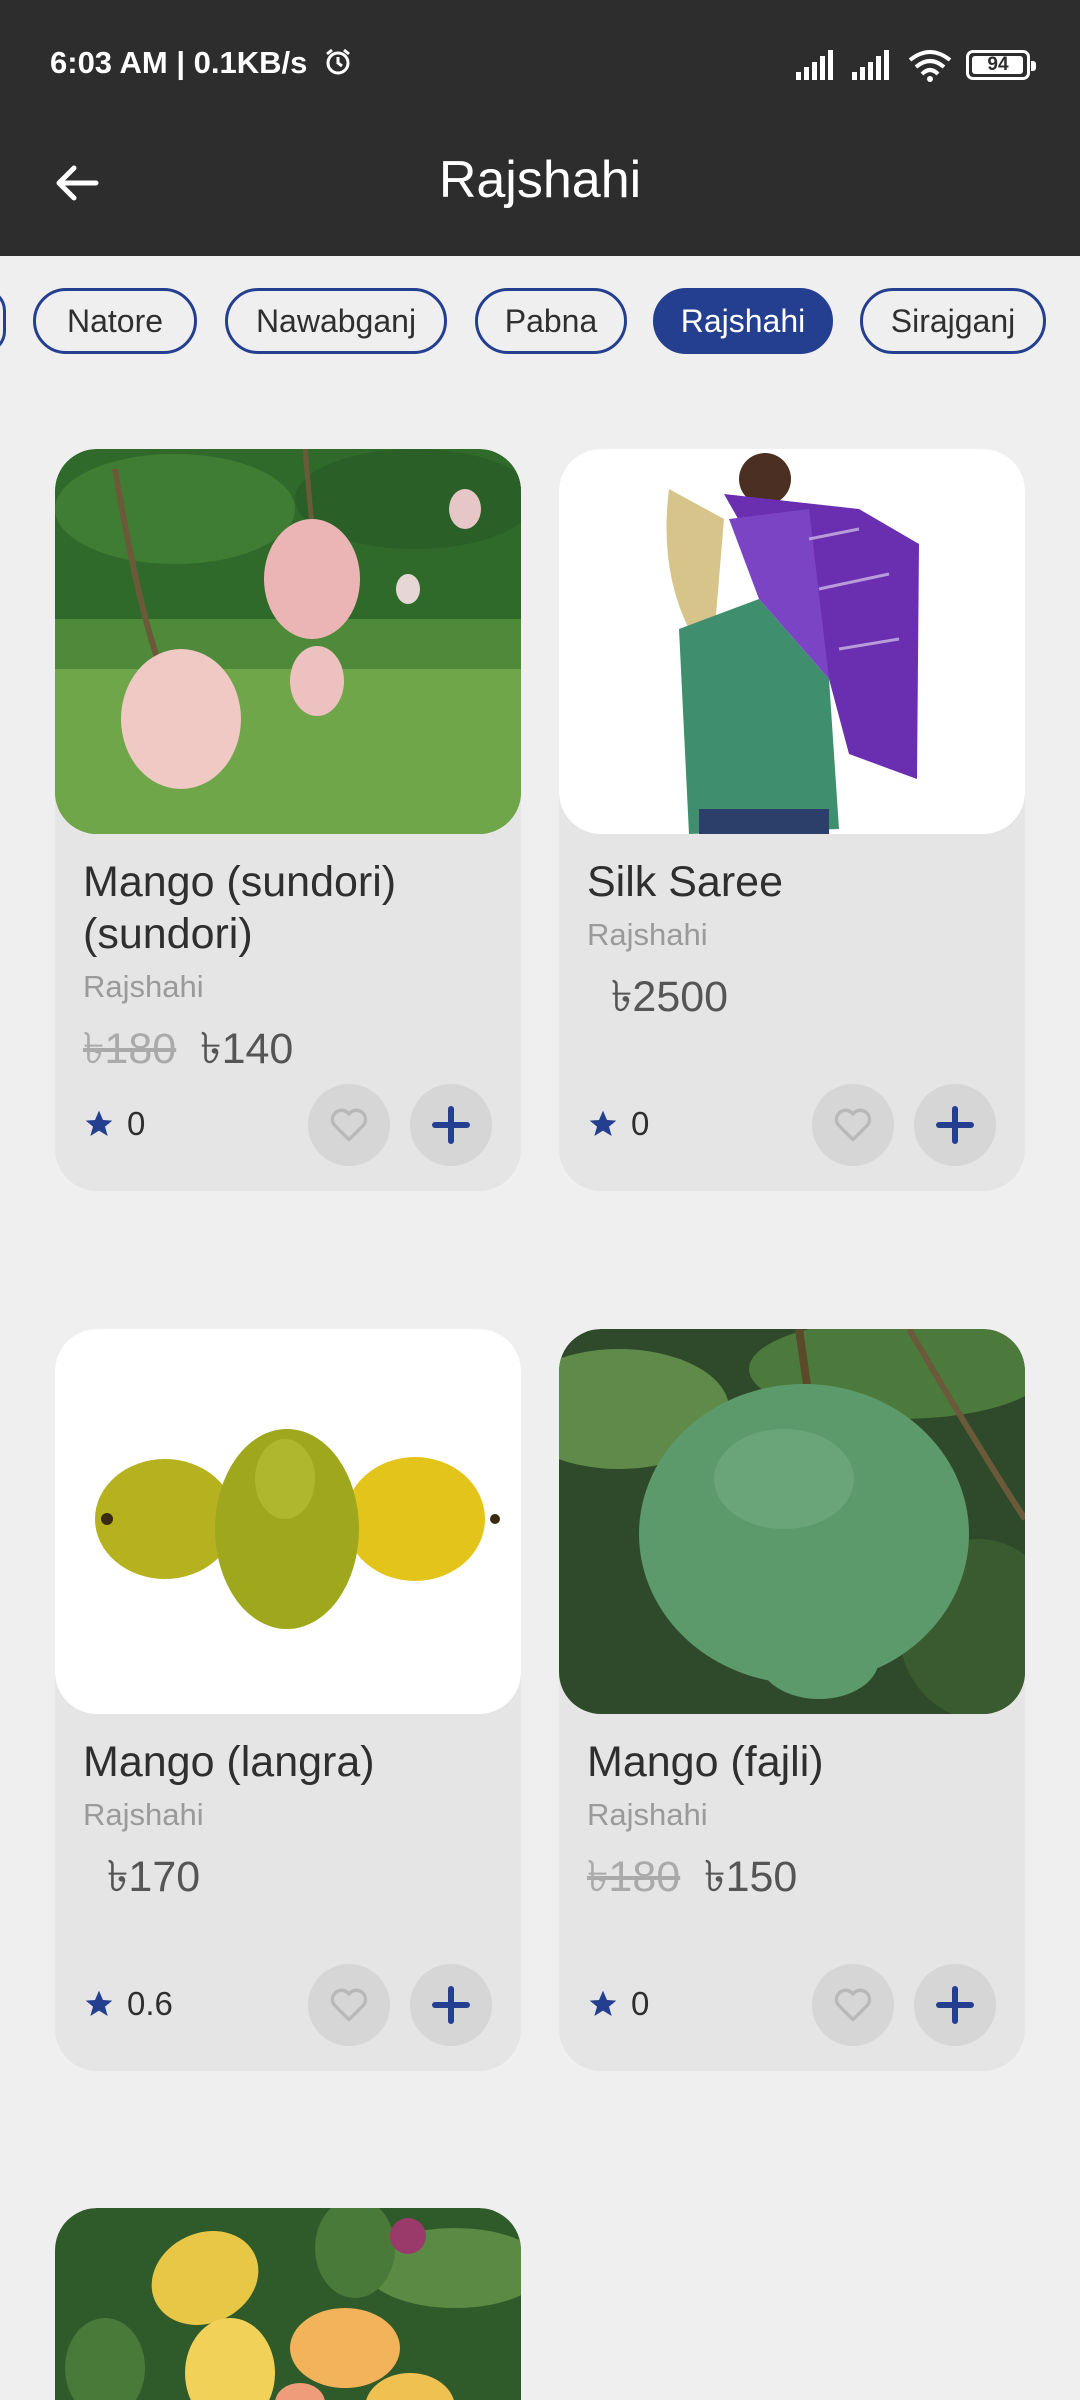  Describe the element at coordinates (792, 1521) in the screenshot. I see `product-image-mango-fajli` at that location.